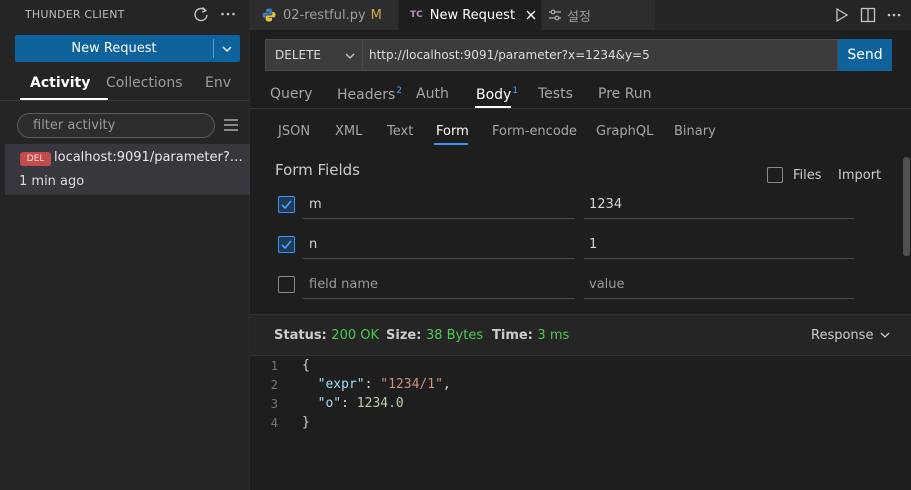 The image size is (911, 490). What do you see at coordinates (399, 91) in the screenshot?
I see `count-badge: 2` at bounding box center [399, 91].